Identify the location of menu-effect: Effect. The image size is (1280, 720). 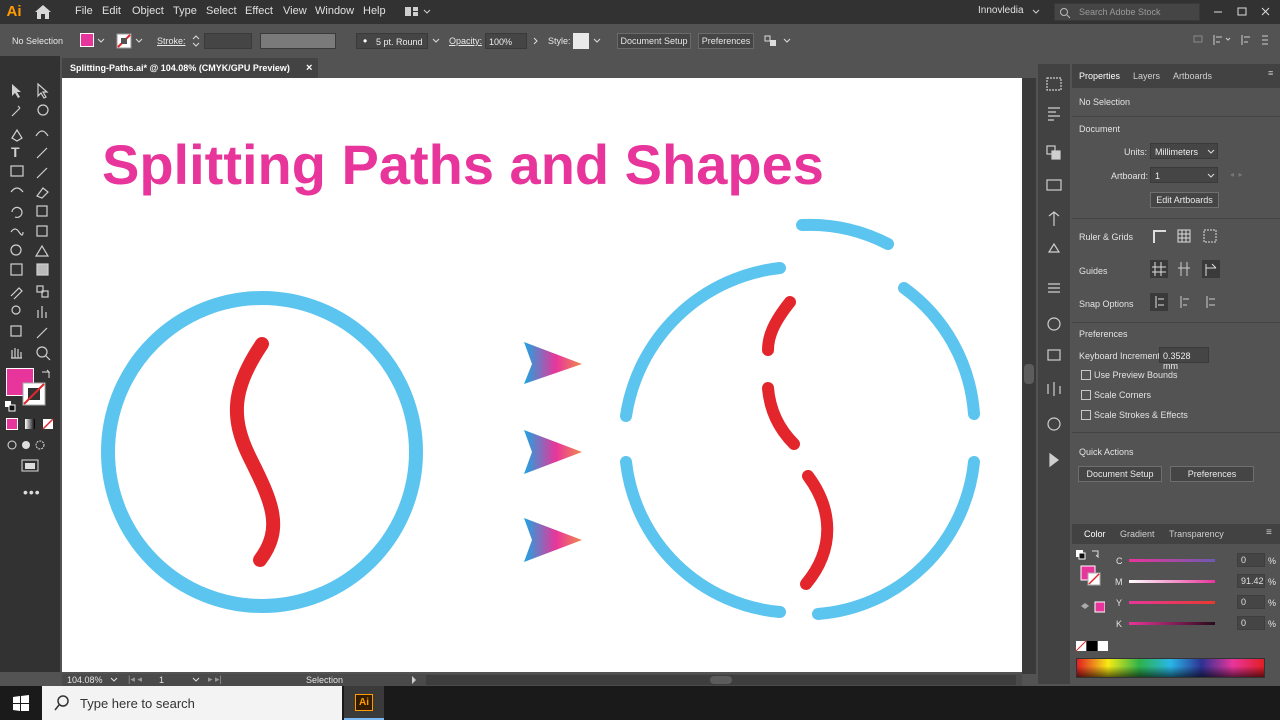
(259, 11).